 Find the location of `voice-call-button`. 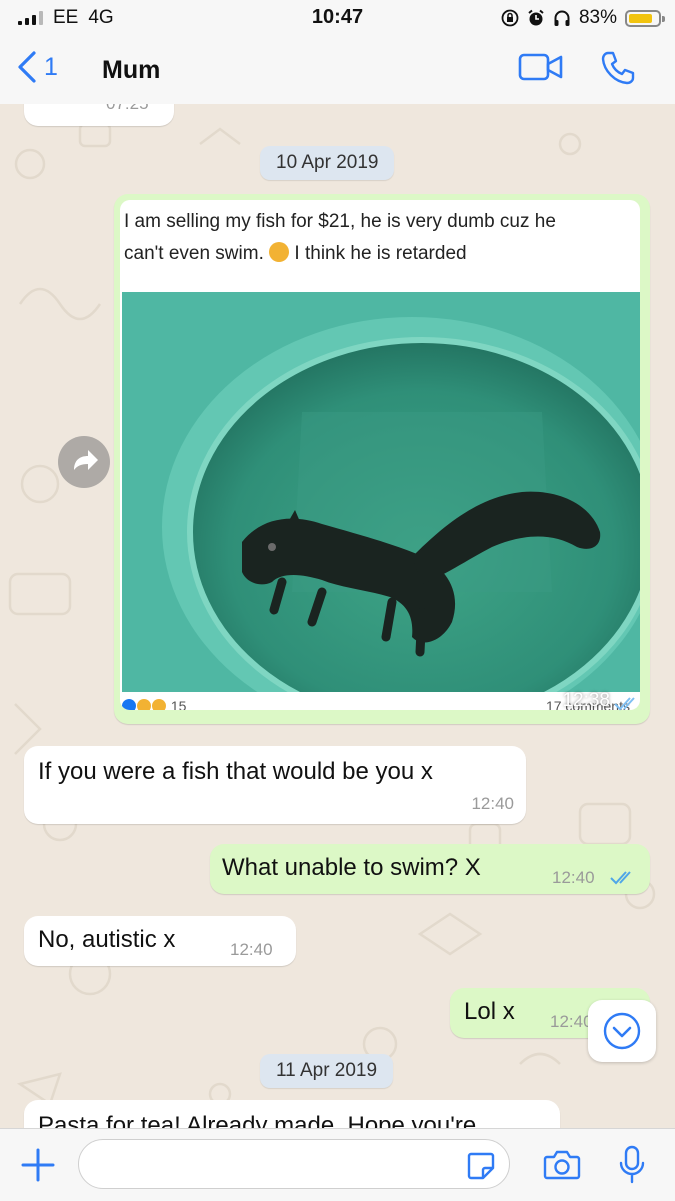

voice-call-button is located at coordinates (618, 70).